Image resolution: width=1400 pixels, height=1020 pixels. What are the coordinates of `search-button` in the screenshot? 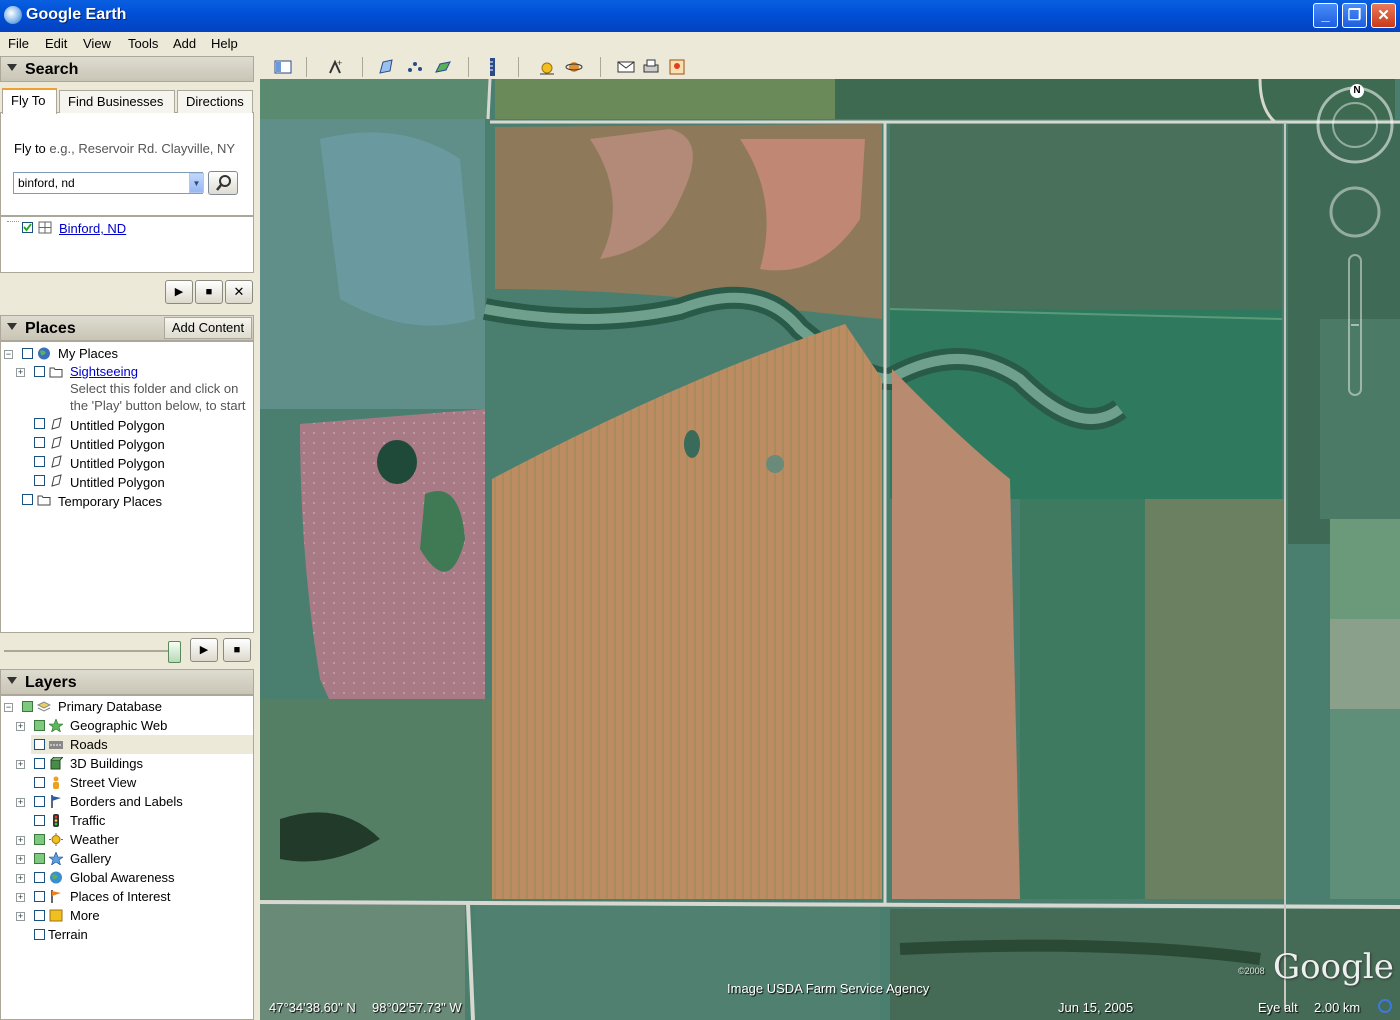 It's located at (223, 183).